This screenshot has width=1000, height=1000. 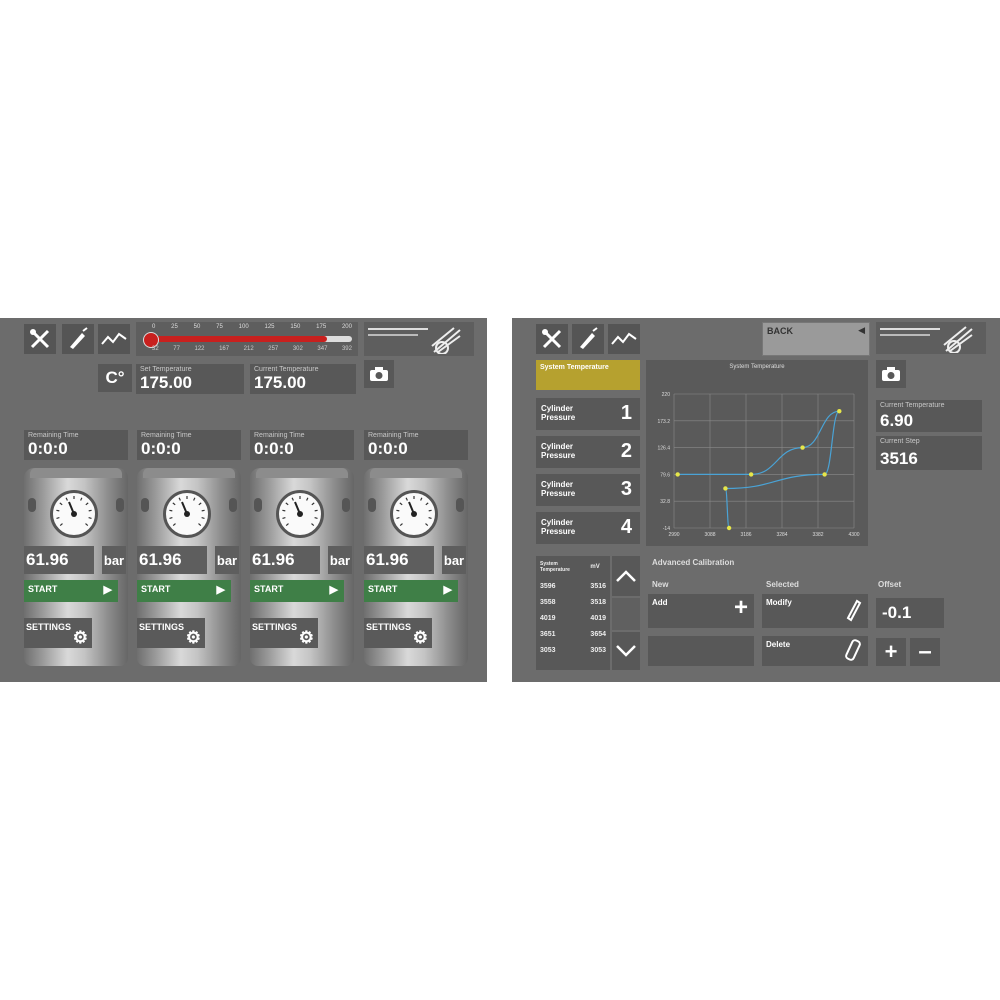 What do you see at coordinates (740, 607) in the screenshot?
I see `plus-icon: +` at bounding box center [740, 607].